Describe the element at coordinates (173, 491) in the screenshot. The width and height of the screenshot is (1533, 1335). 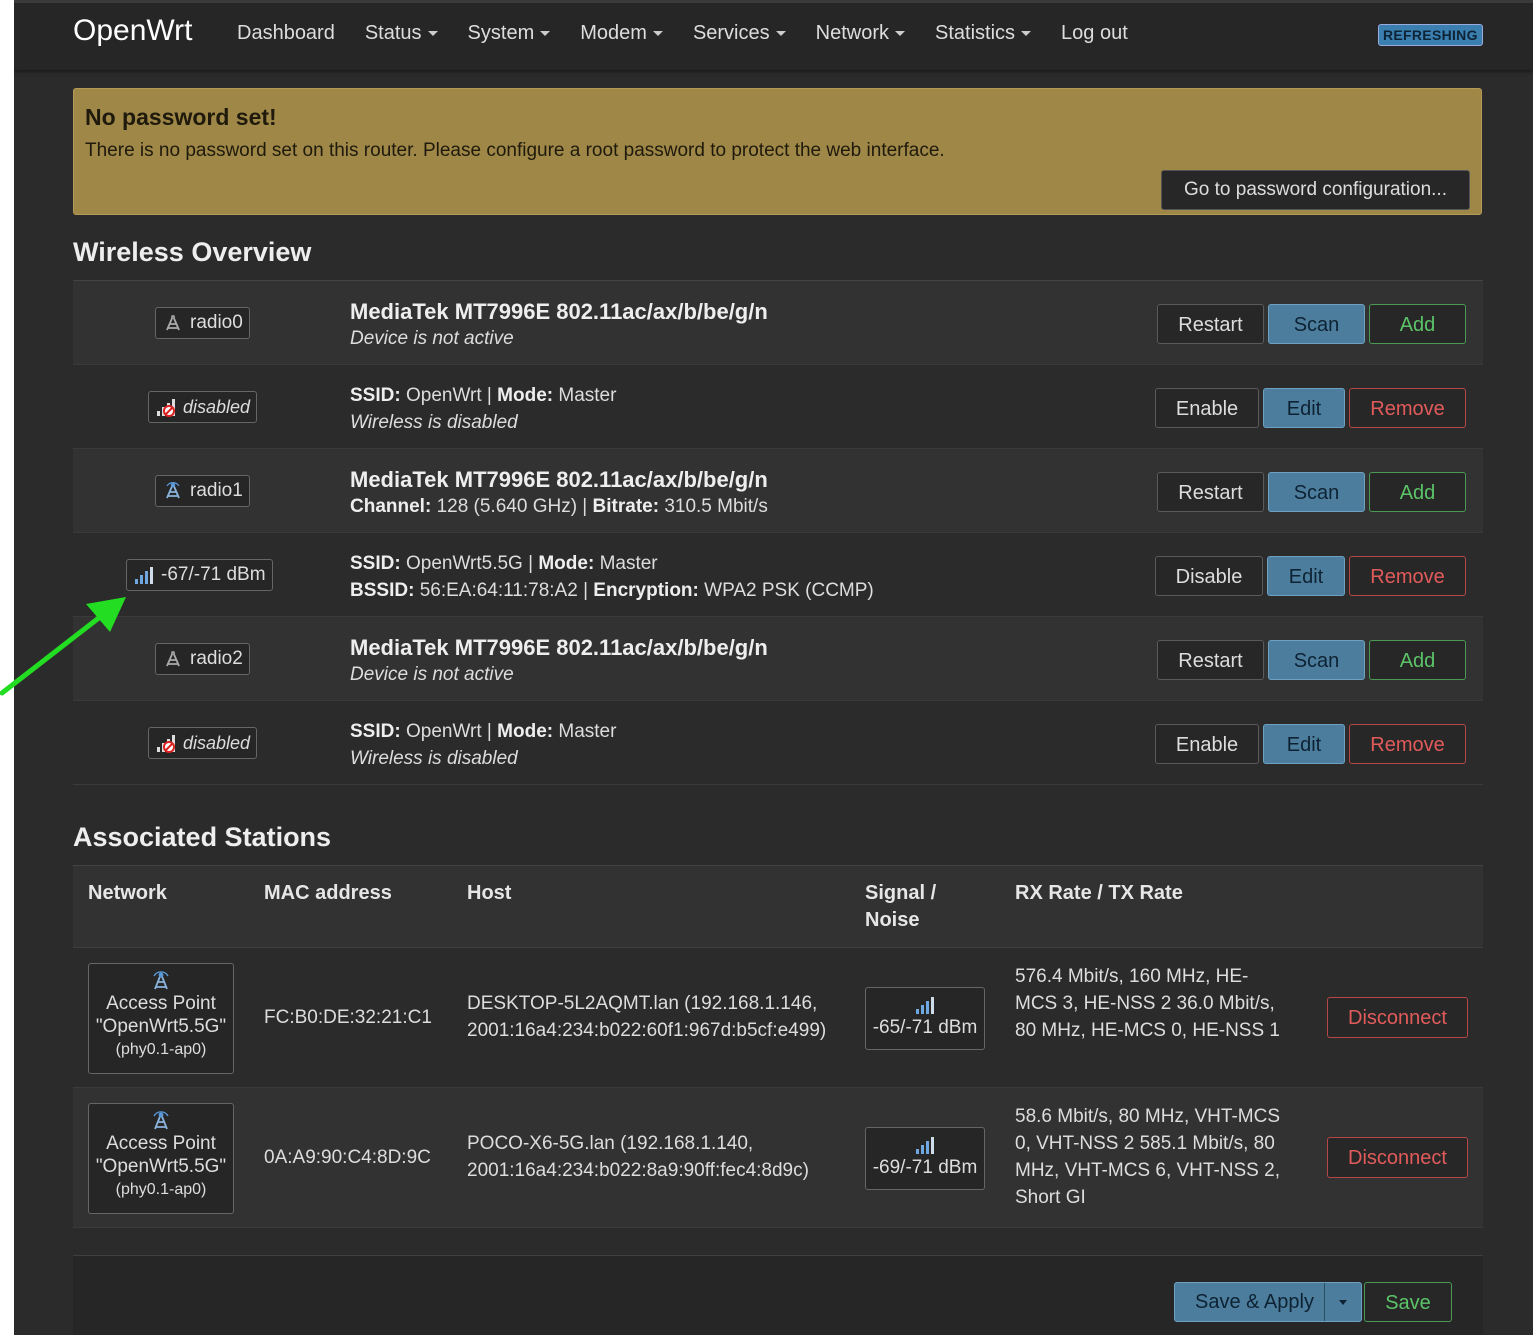
I see `radio-active-icon` at that location.